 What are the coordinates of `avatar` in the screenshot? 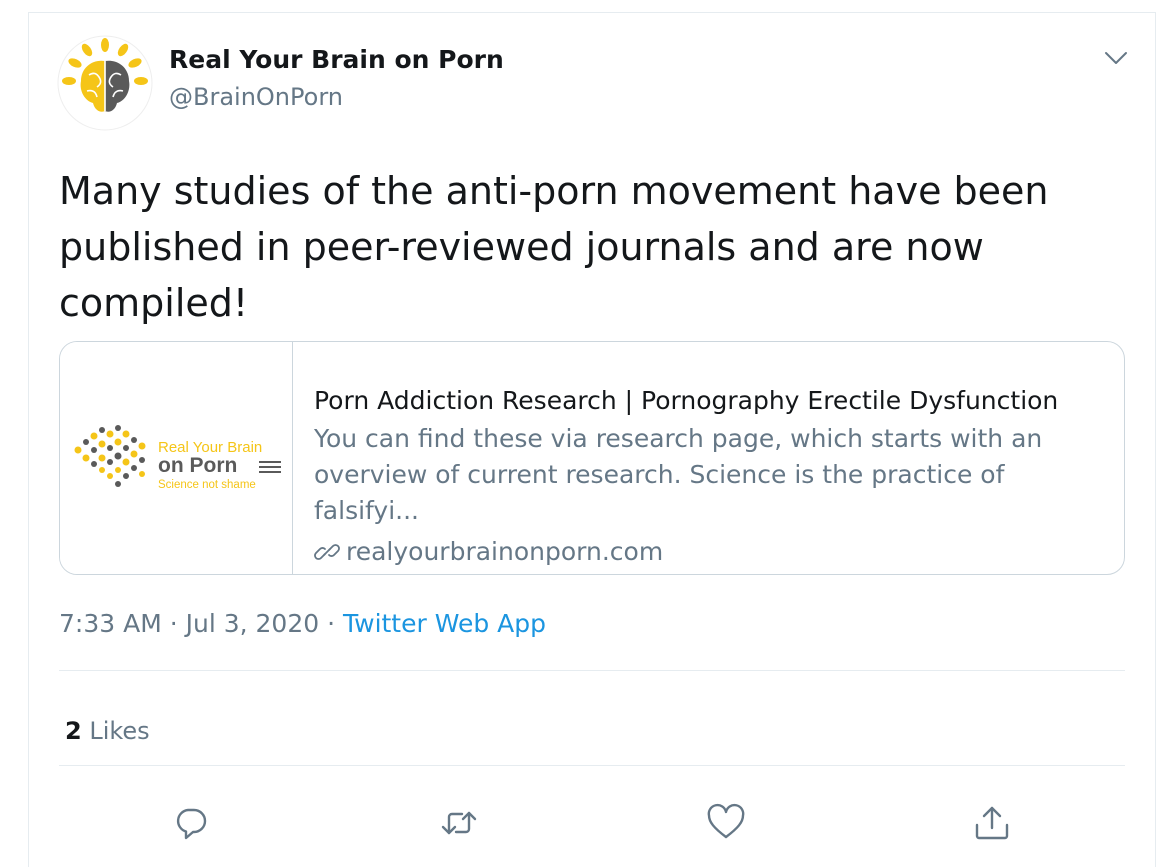 It's located at (105, 83).